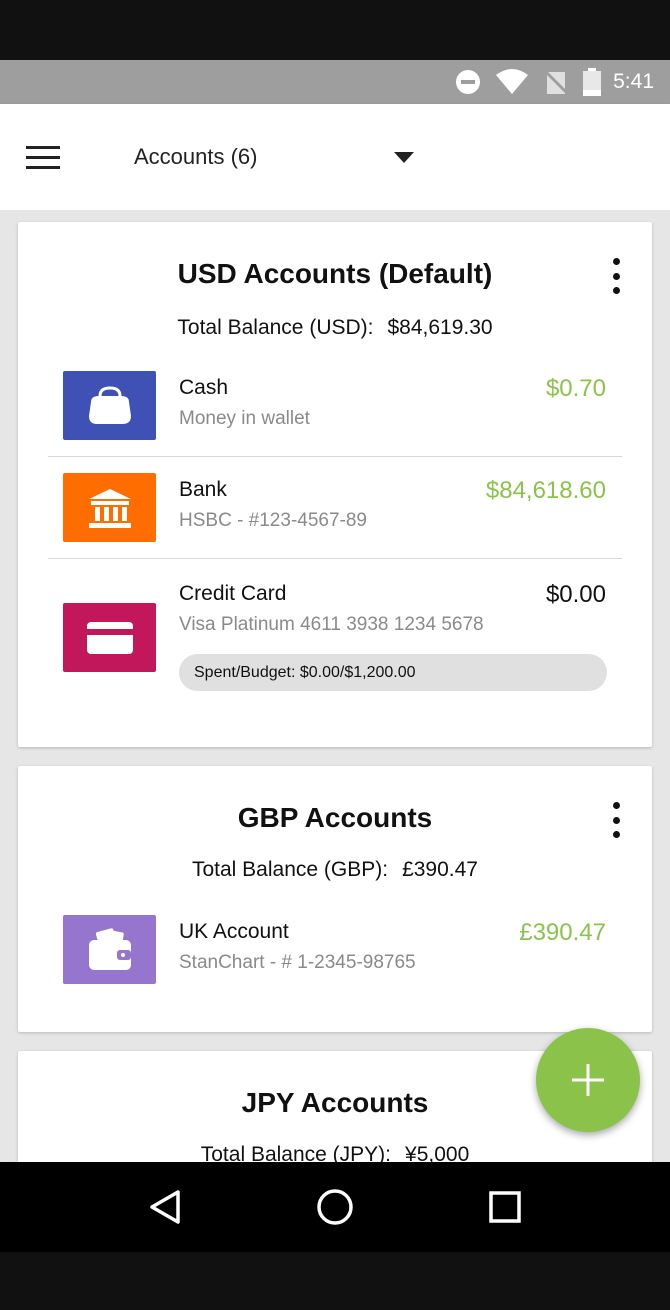  Describe the element at coordinates (290, 869) in the screenshot. I see `total-label: Total Balance (GBP):` at that location.